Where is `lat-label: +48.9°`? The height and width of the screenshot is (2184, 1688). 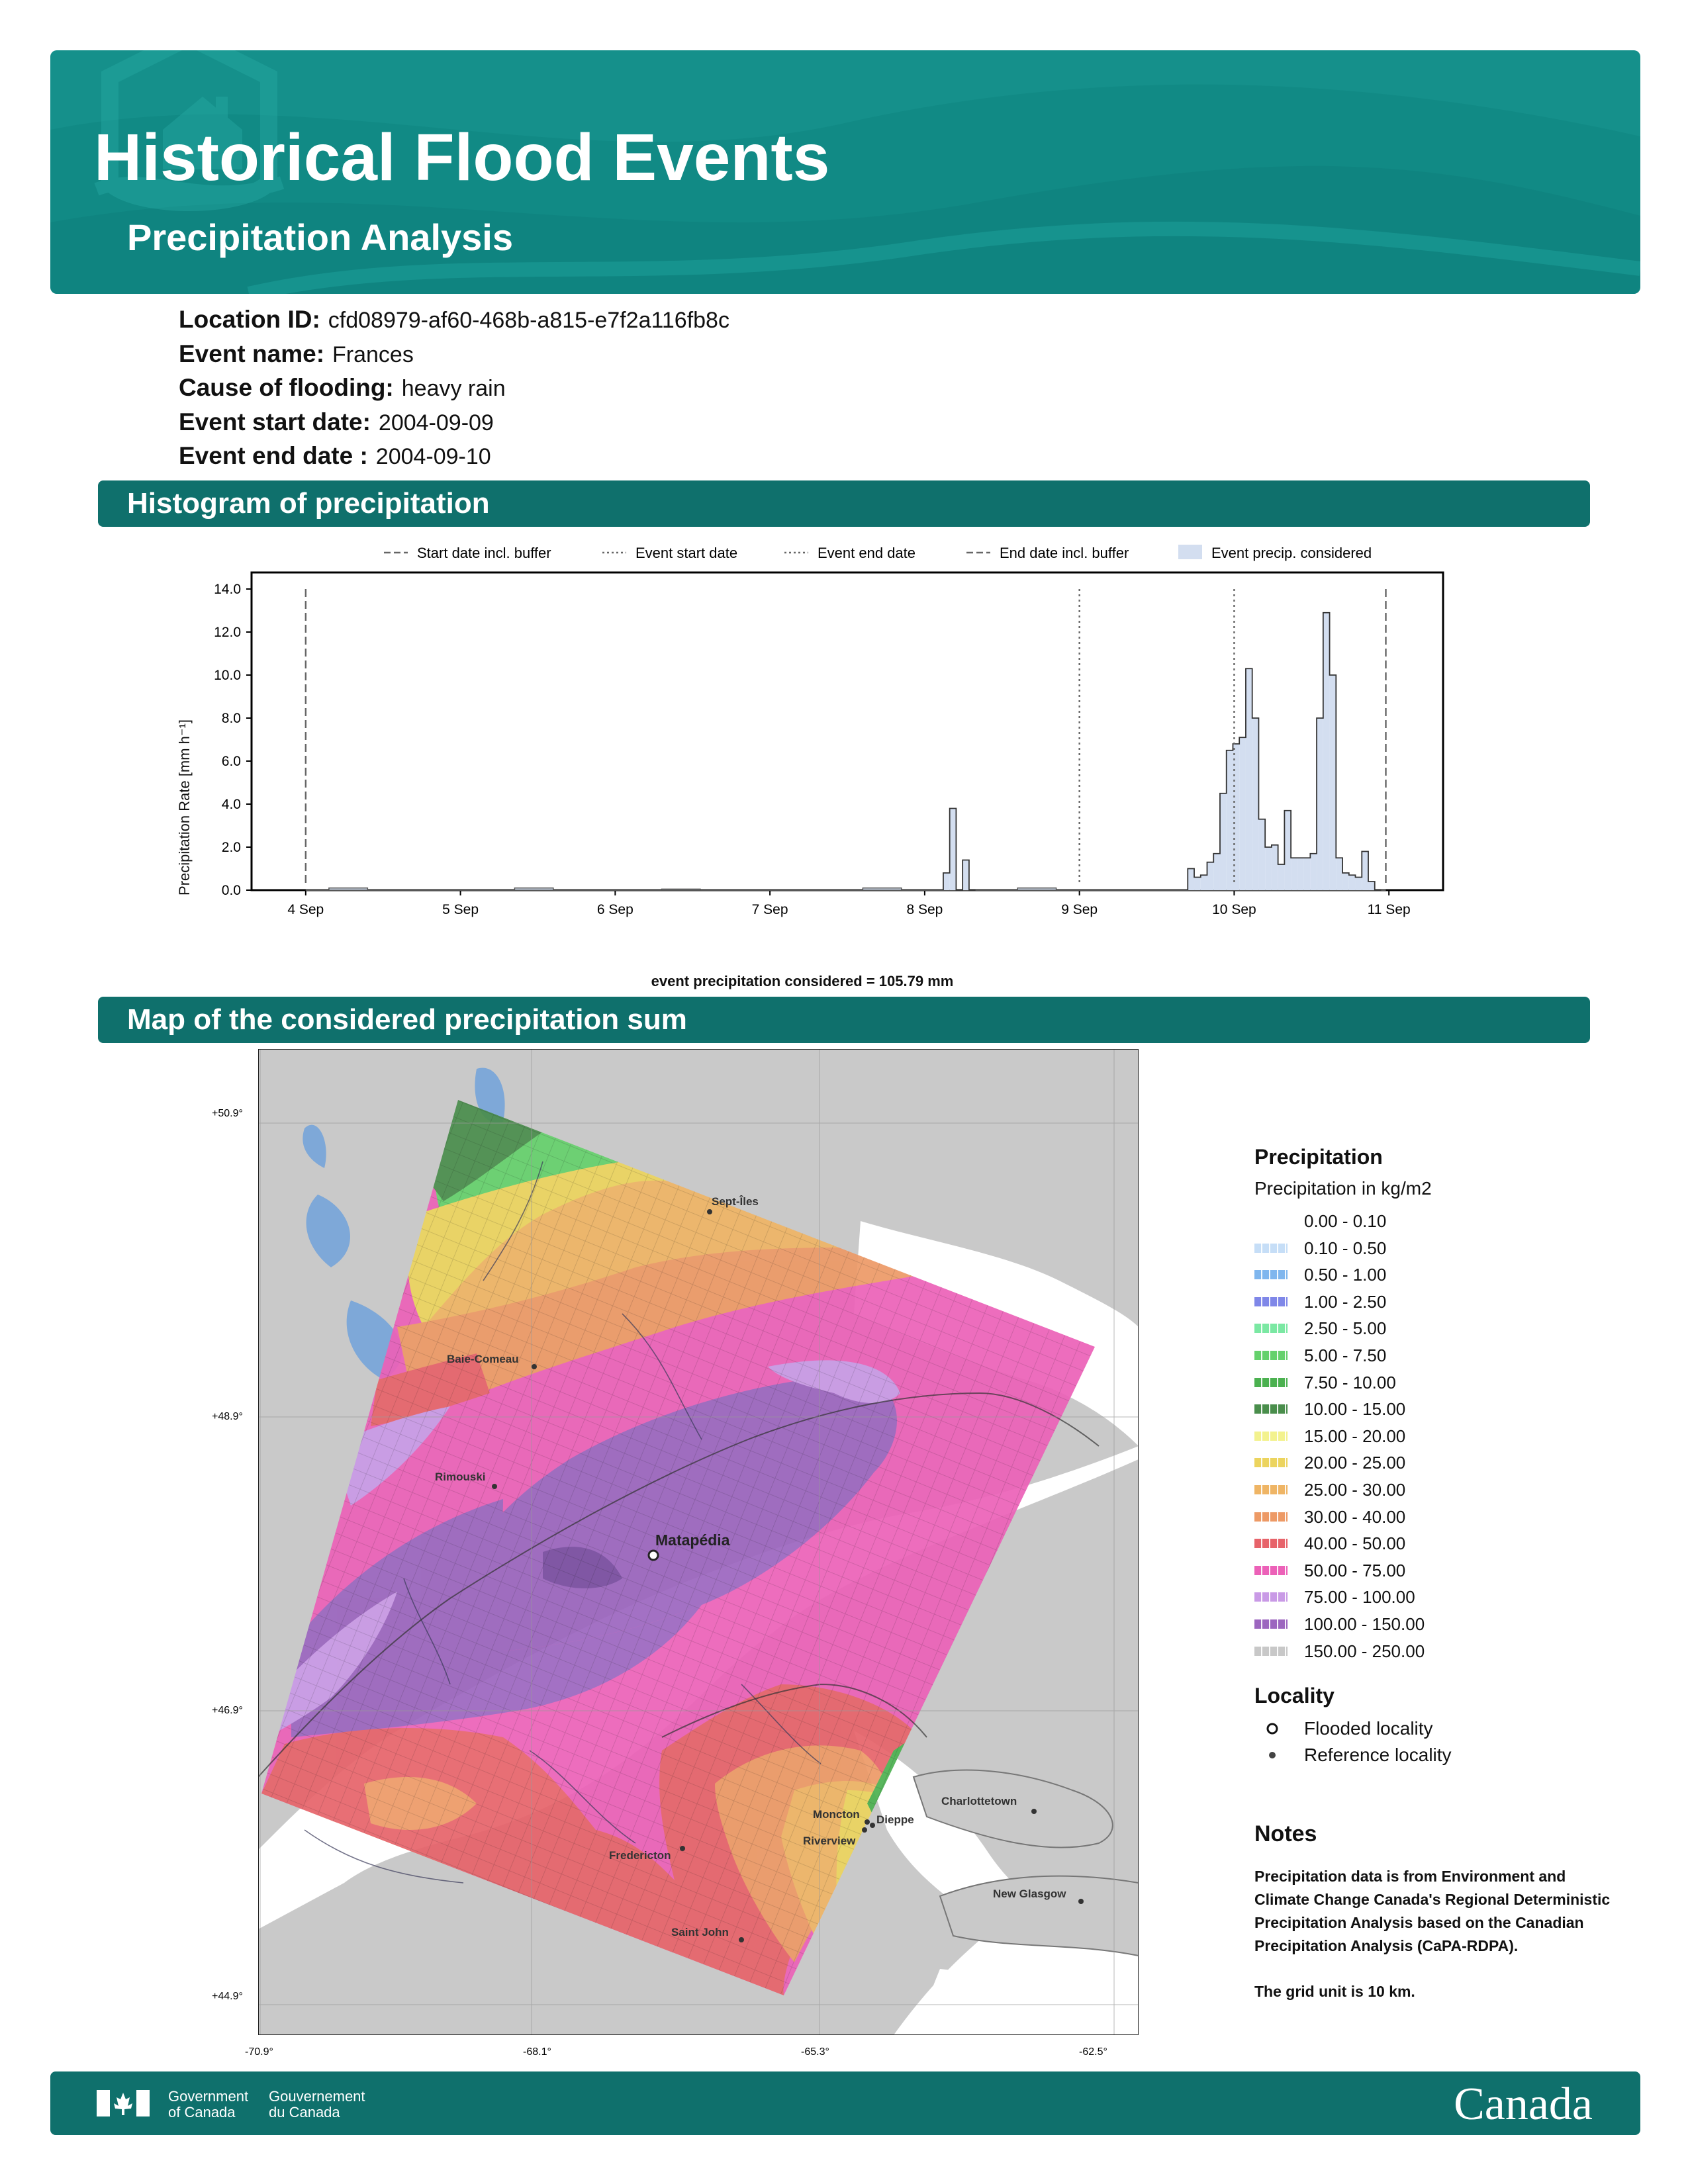 lat-label: +48.9° is located at coordinates (227, 1416).